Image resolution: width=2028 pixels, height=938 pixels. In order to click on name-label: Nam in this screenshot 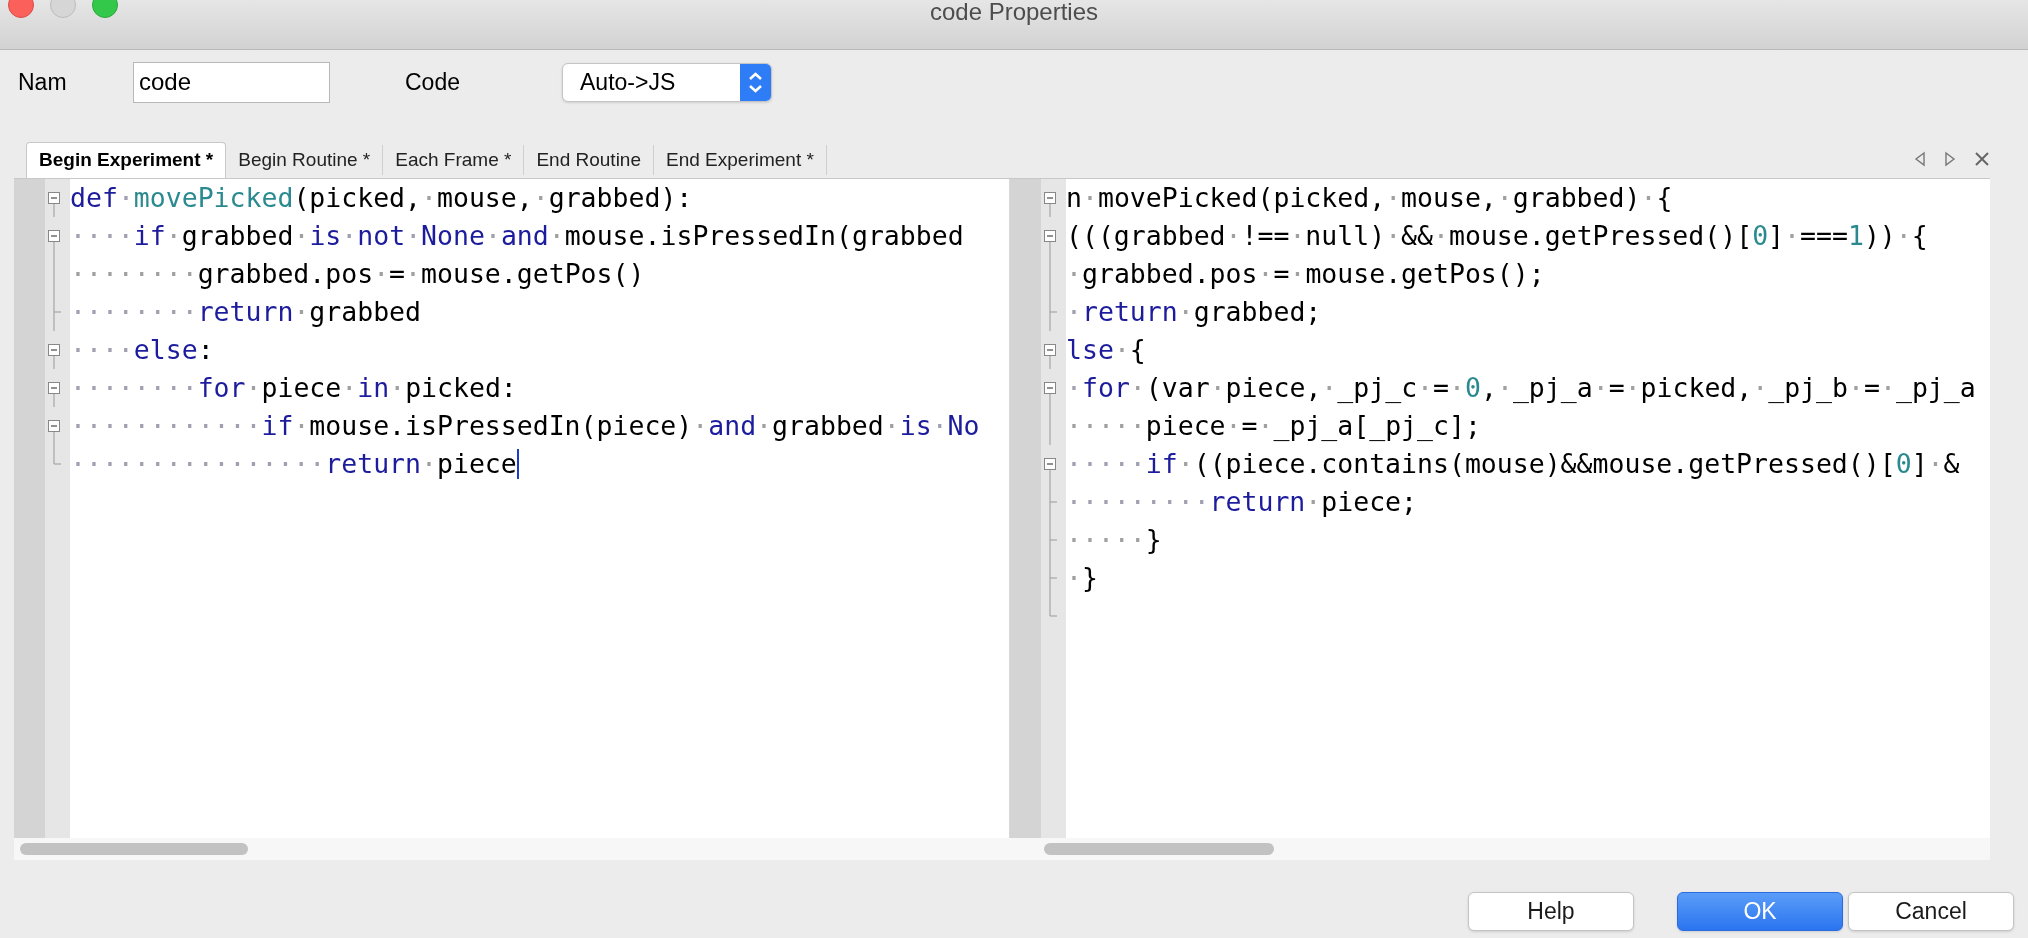, I will do `click(43, 82)`.